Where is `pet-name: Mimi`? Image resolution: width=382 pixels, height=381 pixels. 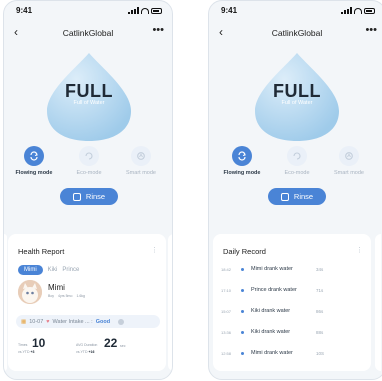 pet-name: Mimi is located at coordinates (56, 287).